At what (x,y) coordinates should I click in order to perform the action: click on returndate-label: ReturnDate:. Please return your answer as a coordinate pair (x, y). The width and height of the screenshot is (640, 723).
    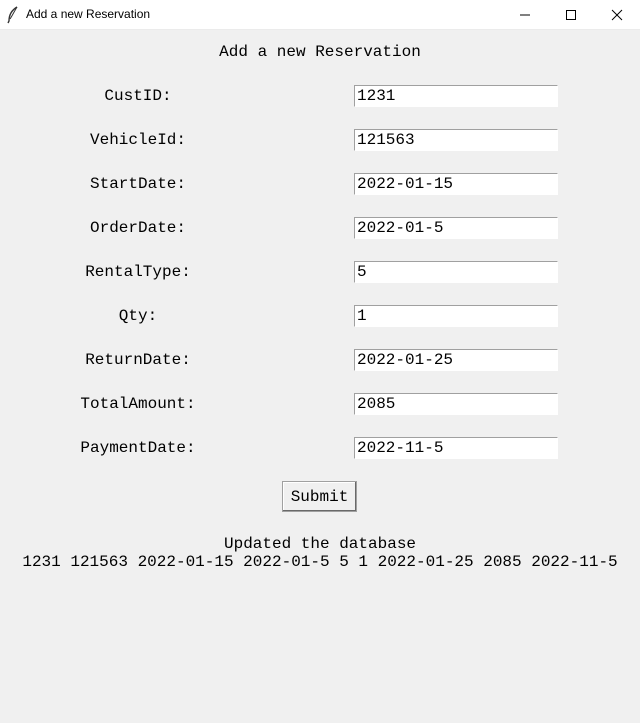
    Looking at the image, I should click on (138, 360).